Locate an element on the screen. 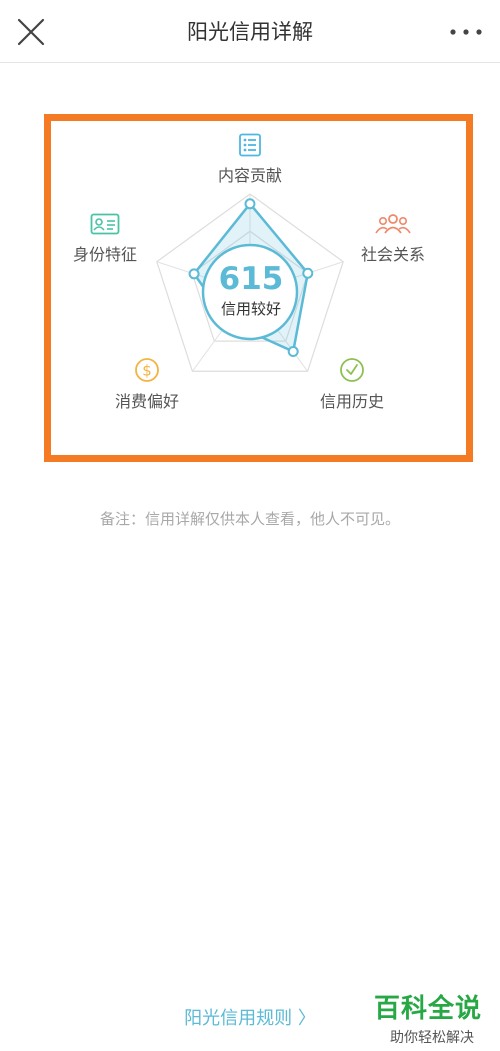 This screenshot has width=500, height=1051. watermark-title: 百科全说 is located at coordinates (428, 1009).